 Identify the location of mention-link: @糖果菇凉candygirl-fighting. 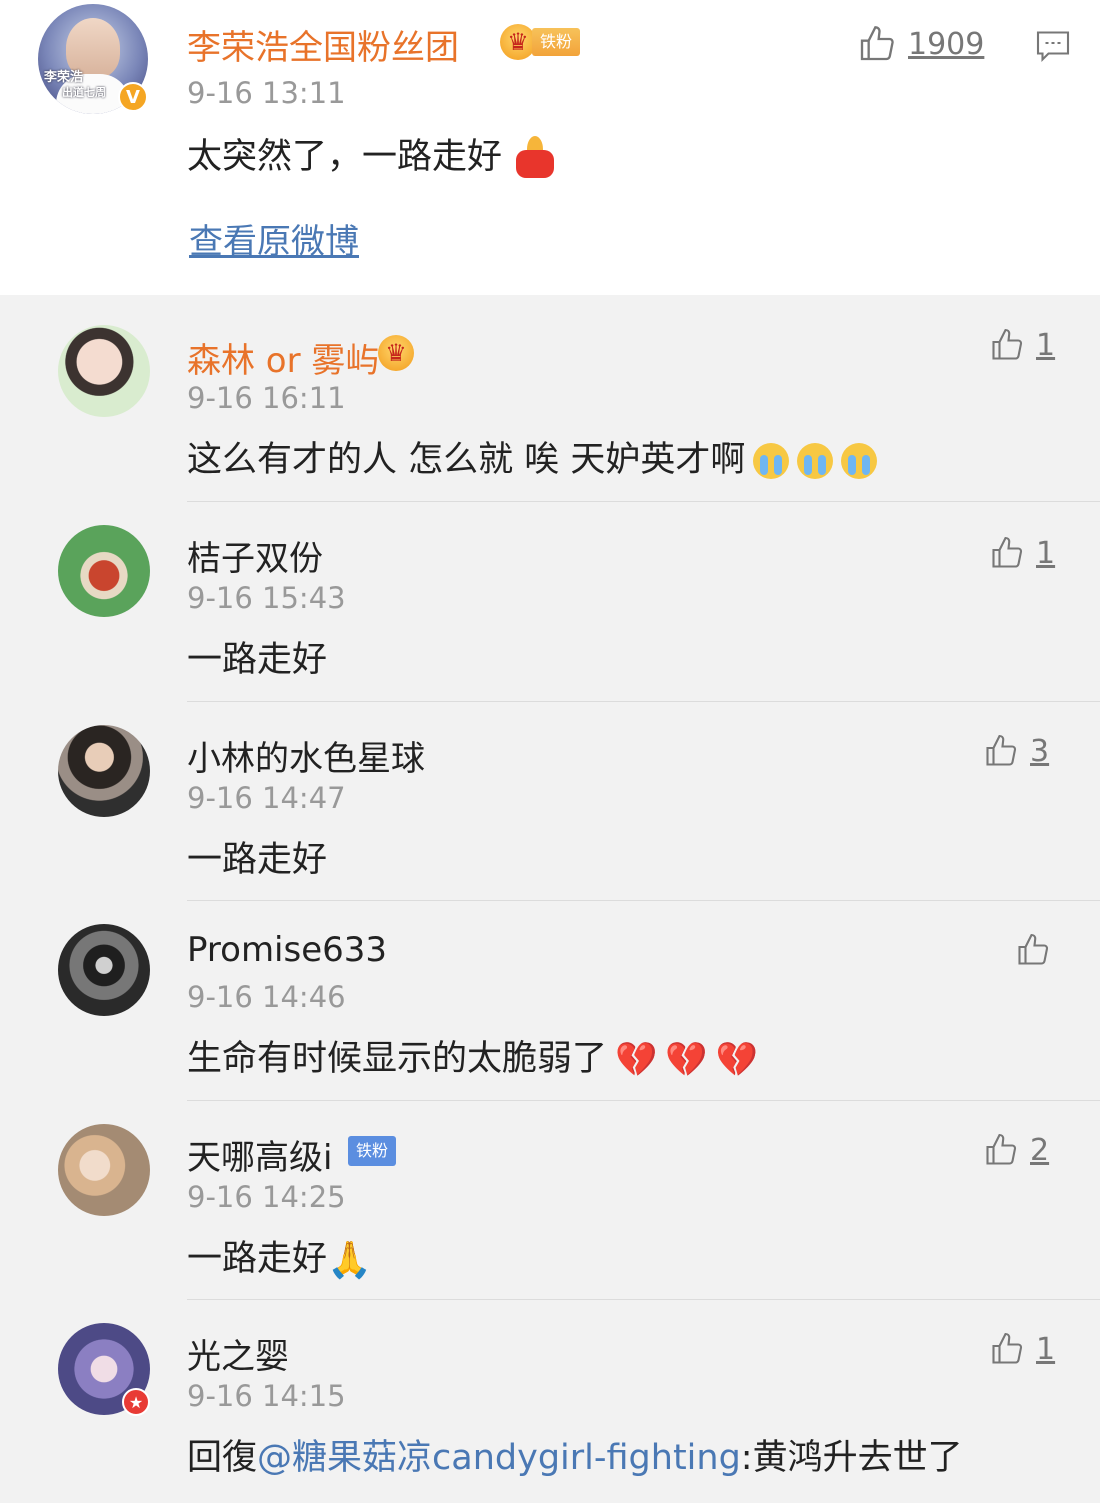
(499, 1458).